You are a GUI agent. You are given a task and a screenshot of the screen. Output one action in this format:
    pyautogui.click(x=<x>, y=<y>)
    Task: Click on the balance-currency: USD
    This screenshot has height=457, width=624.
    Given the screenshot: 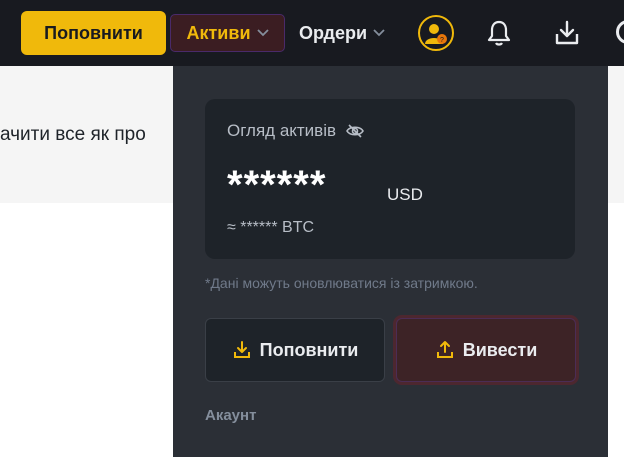 What is the action you would take?
    pyautogui.click(x=405, y=194)
    